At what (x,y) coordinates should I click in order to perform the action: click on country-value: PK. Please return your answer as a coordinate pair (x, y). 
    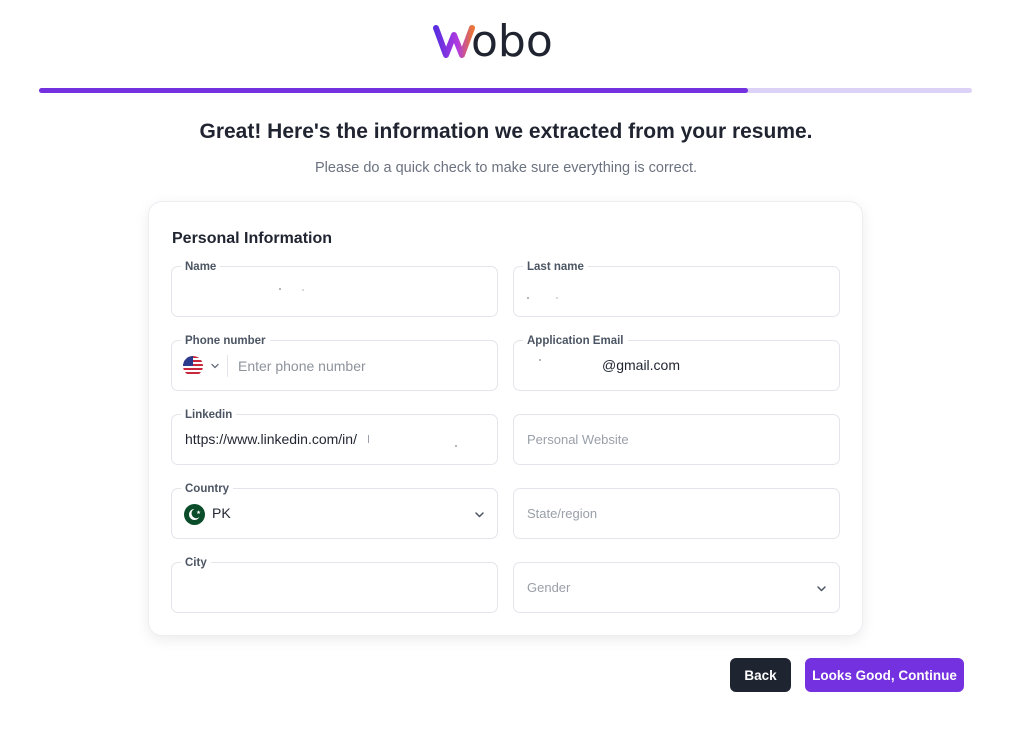
    Looking at the image, I should click on (221, 513).